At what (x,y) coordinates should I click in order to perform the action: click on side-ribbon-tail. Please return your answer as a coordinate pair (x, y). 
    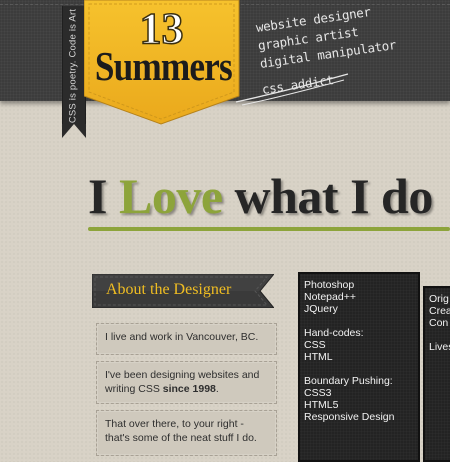
    Looking at the image, I should click on (74, 131).